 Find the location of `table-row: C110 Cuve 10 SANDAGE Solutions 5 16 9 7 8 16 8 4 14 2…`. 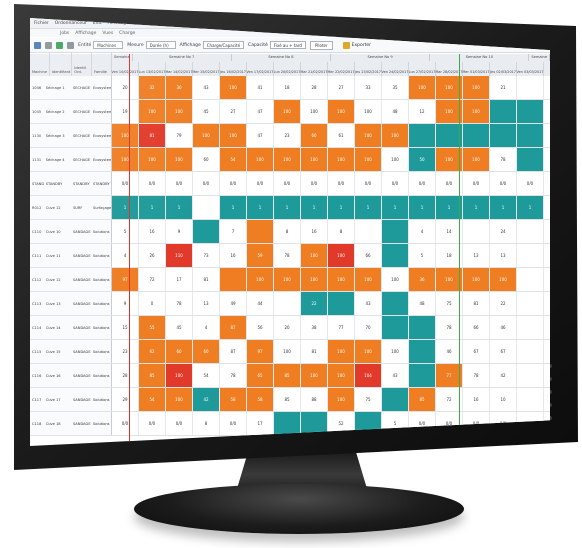

table-row: C110 Cuve 10 SANDAGE Solutions 5 16 9 7 8 16 8 4 14 2… is located at coordinates (290, 232).